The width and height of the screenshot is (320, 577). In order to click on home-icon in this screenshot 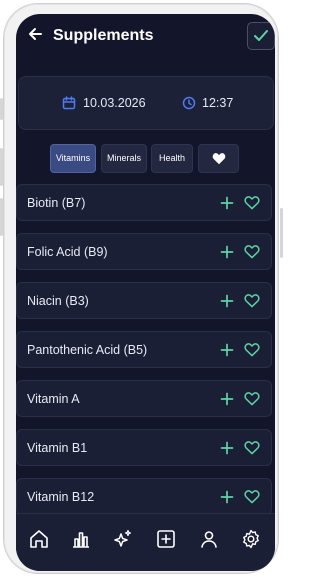, I will do `click(39, 539)`.